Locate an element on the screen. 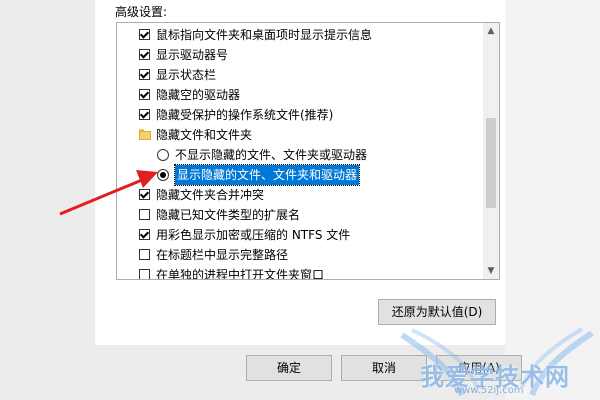  group-header: 隐藏文件和文件夹 is located at coordinates (300, 135).